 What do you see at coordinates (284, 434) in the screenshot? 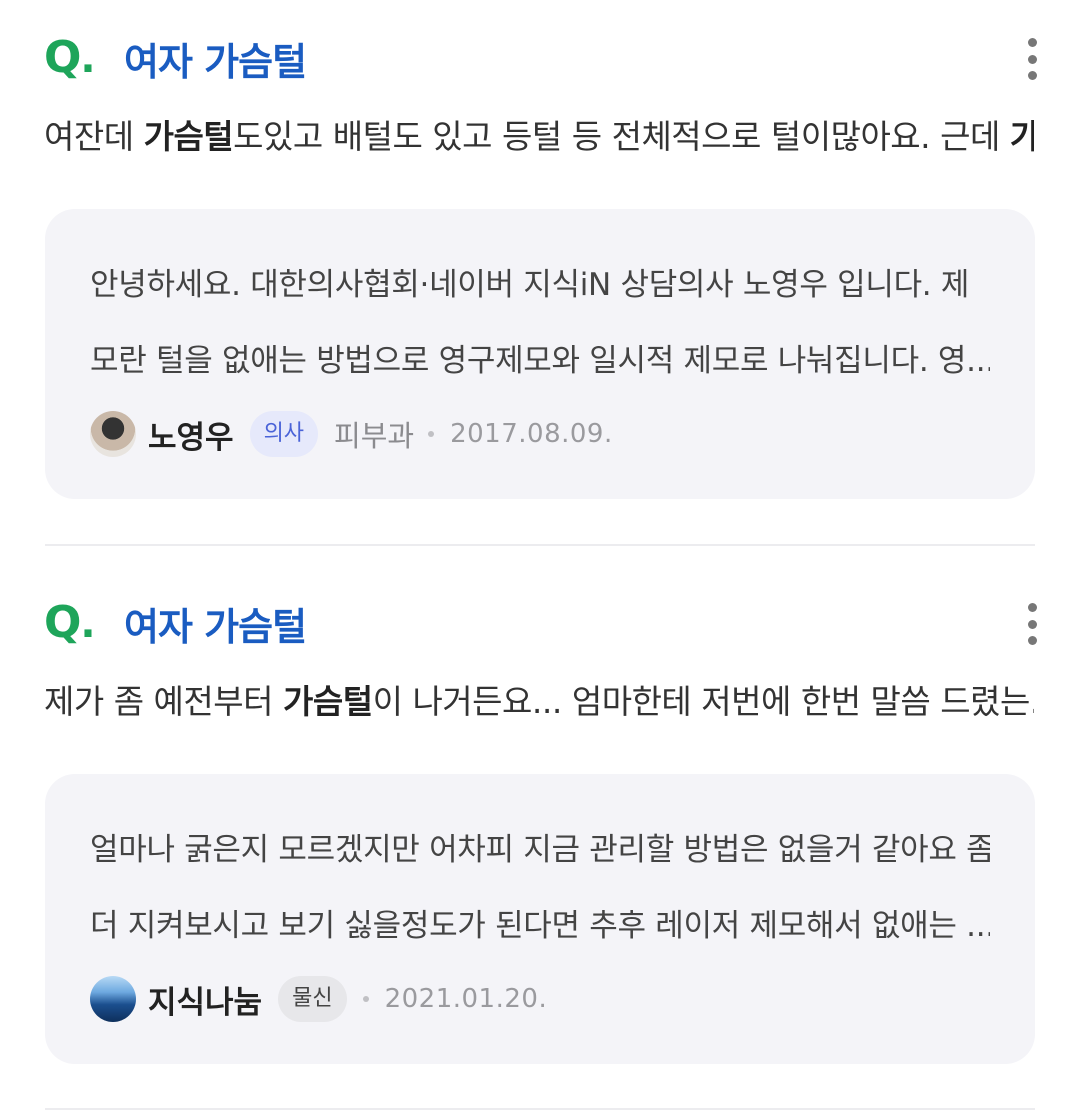
I see `role-badge: 의사` at bounding box center [284, 434].